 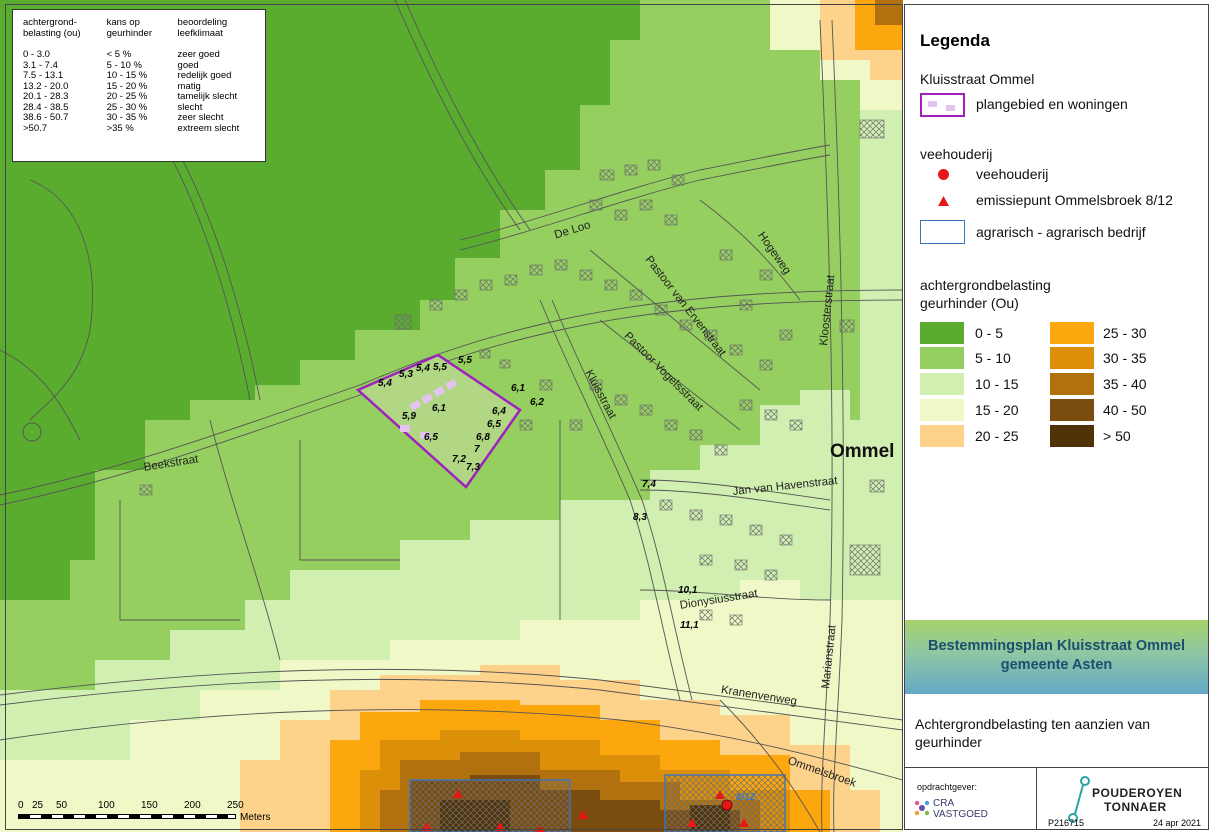 I want to click on cell: < 5 %, so click(x=119, y=54).